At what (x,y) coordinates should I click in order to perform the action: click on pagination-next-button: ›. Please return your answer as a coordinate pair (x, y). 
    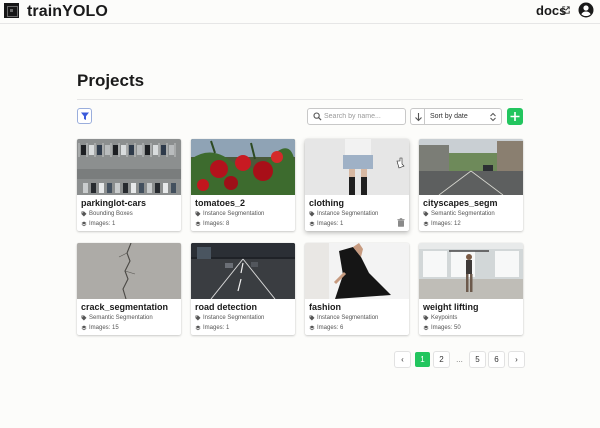
    Looking at the image, I should click on (516, 359).